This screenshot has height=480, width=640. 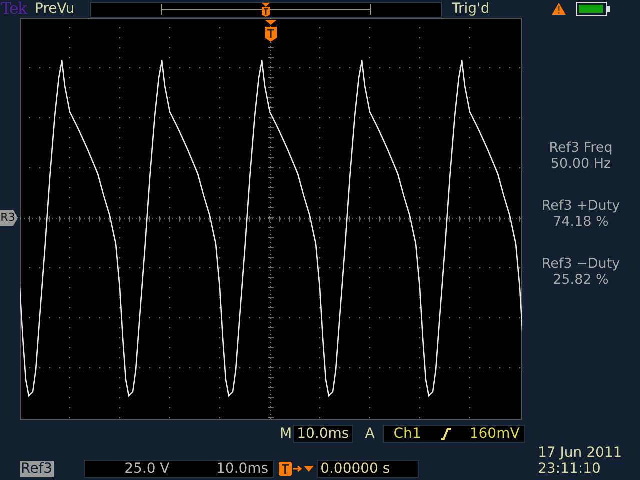 I want to click on acquisition-mode: PreVu, so click(x=55, y=9).